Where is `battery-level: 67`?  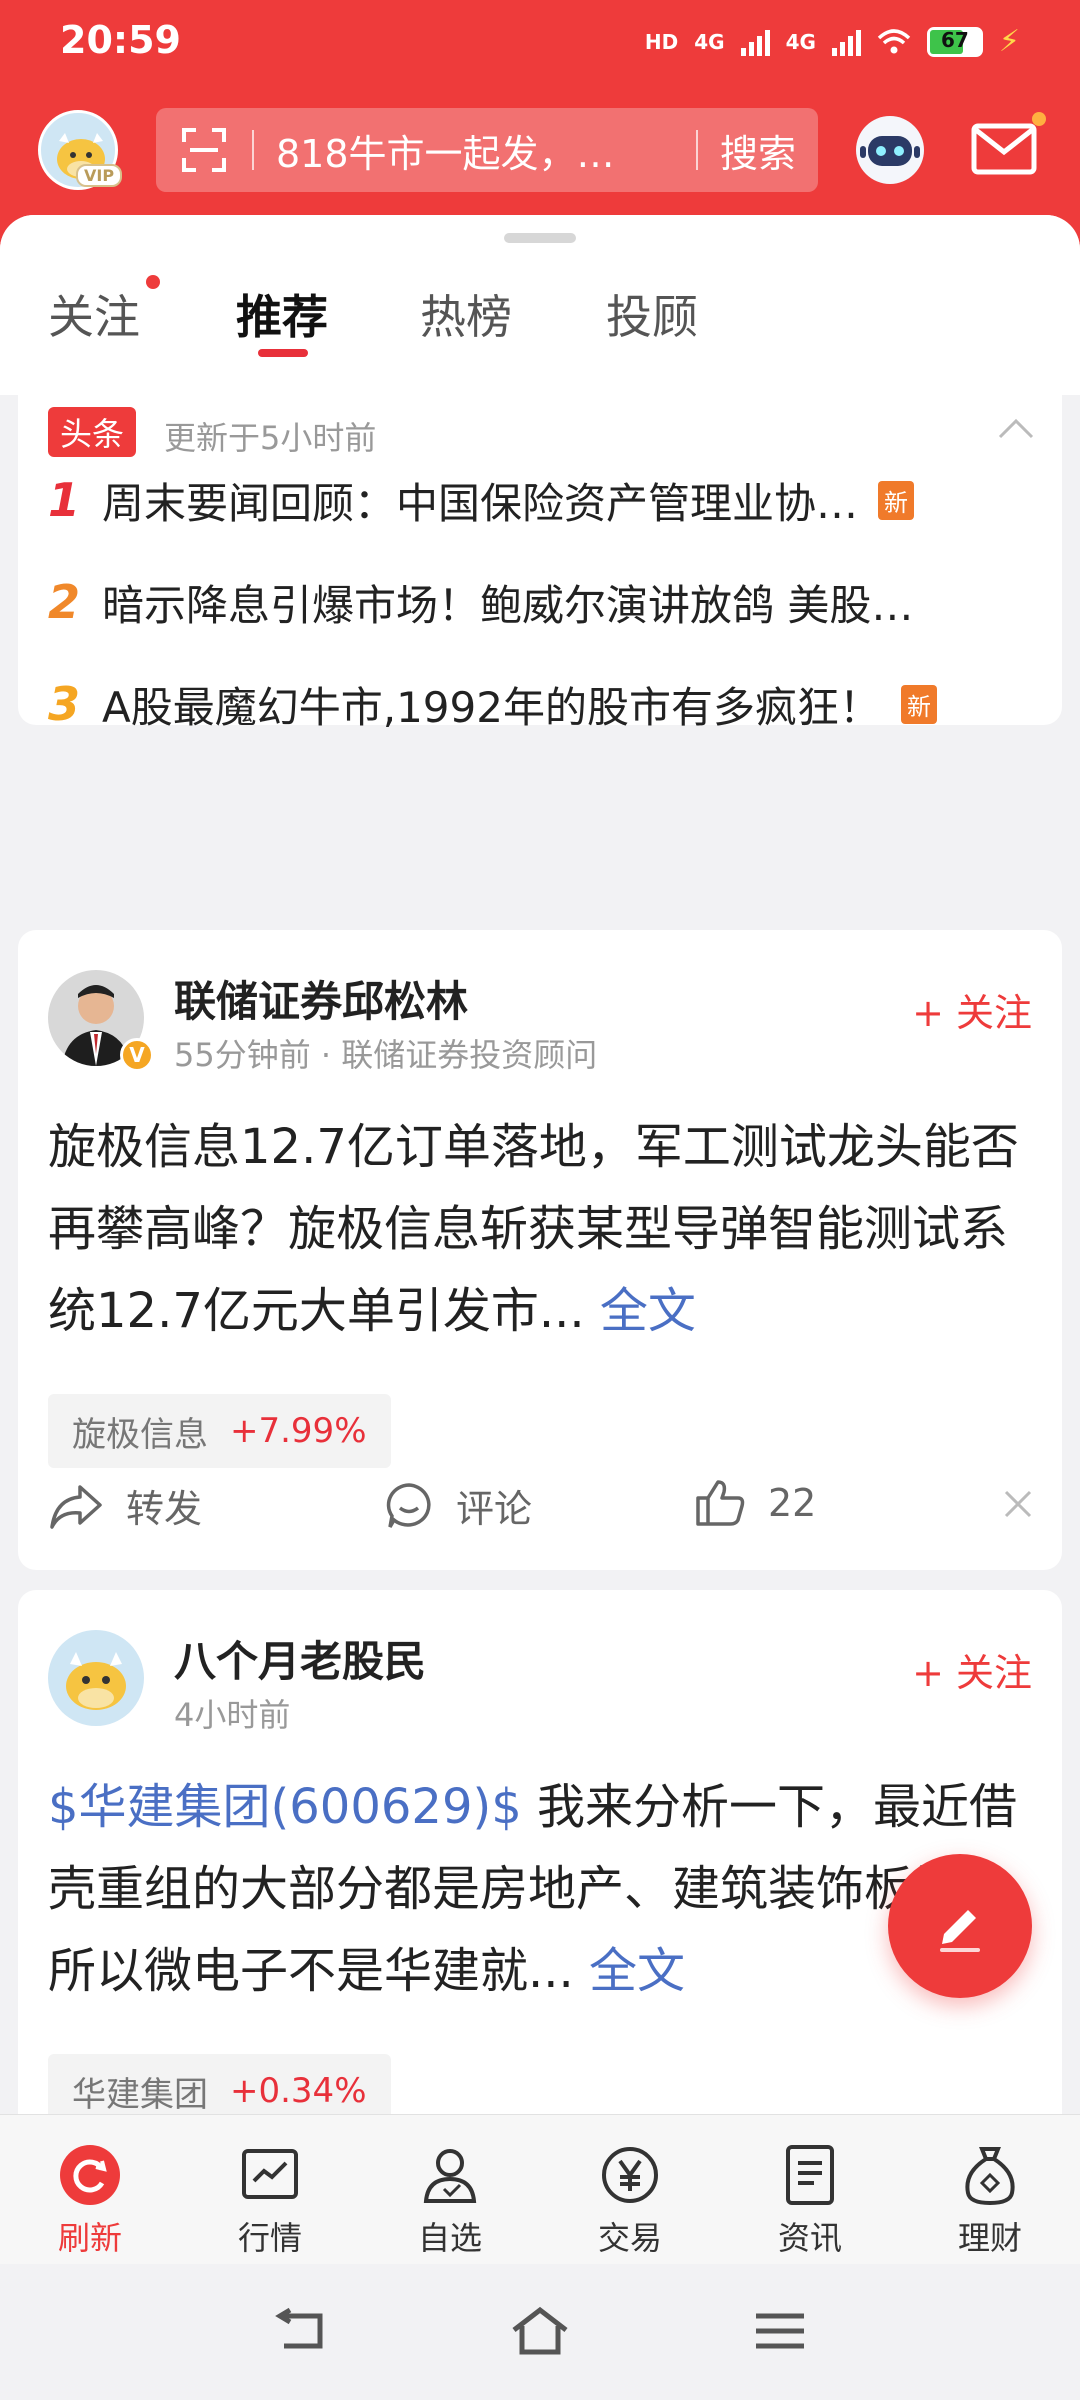
battery-level: 67 is located at coordinates (955, 39).